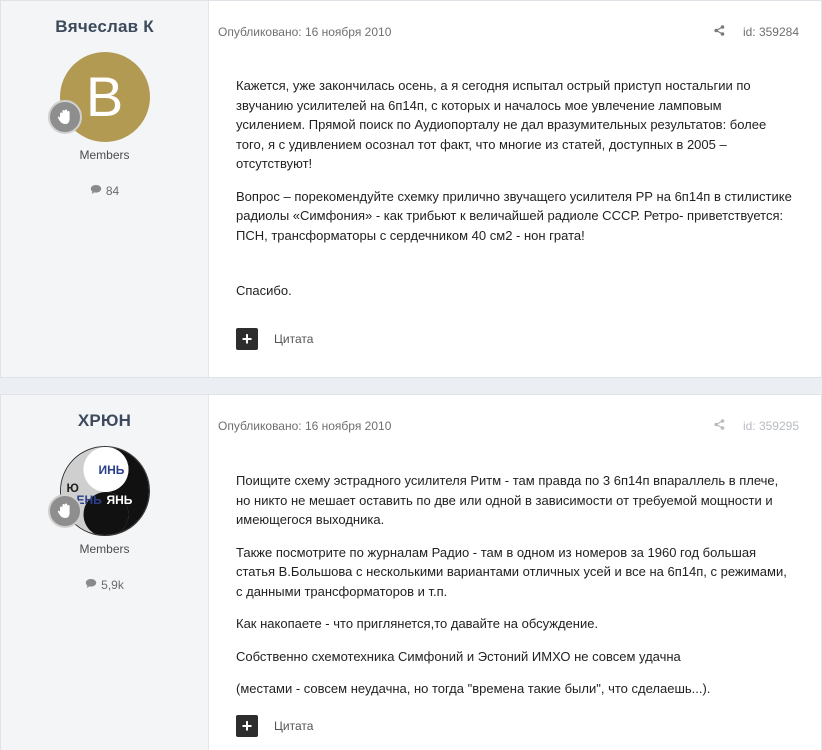 The image size is (822, 750). I want to click on author-panel: Вячеслав К B Members 84, so click(105, 189).